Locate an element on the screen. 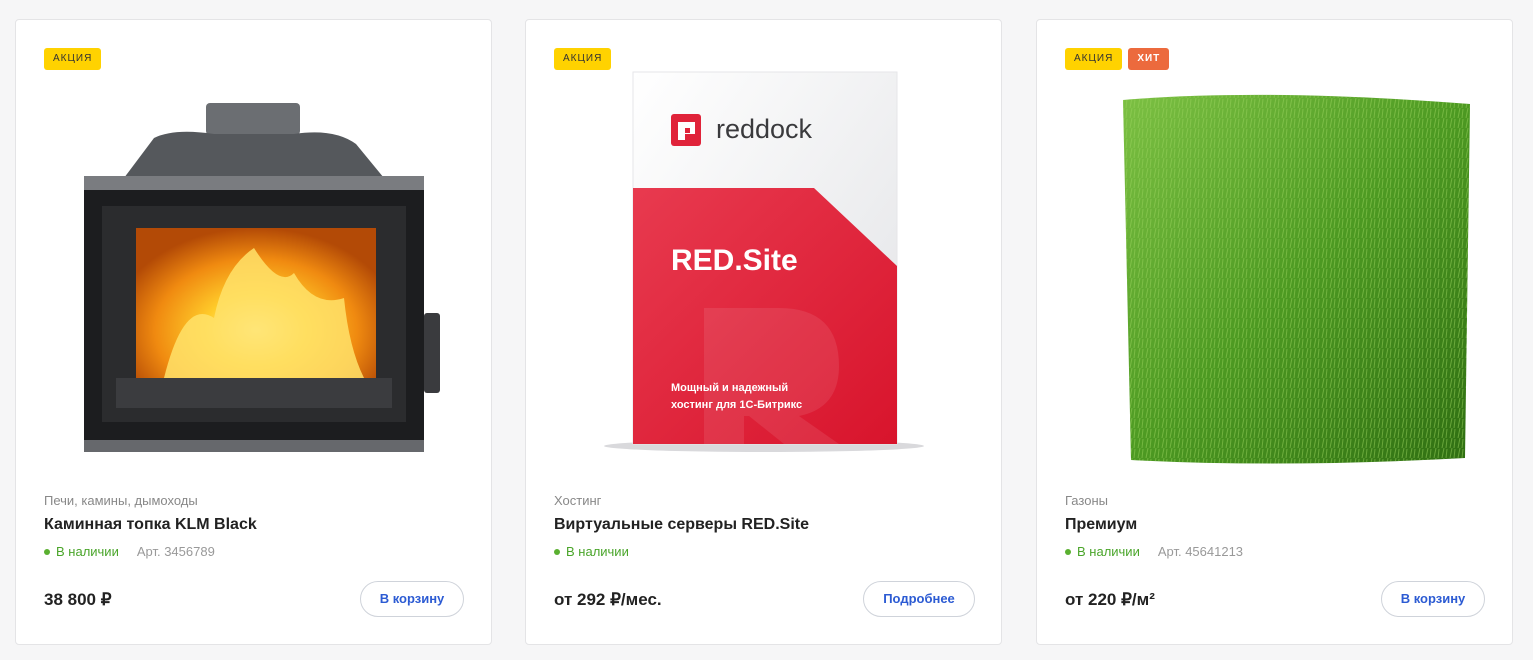 This screenshot has width=1533, height=660. product-category: Хостинг is located at coordinates (577, 500).